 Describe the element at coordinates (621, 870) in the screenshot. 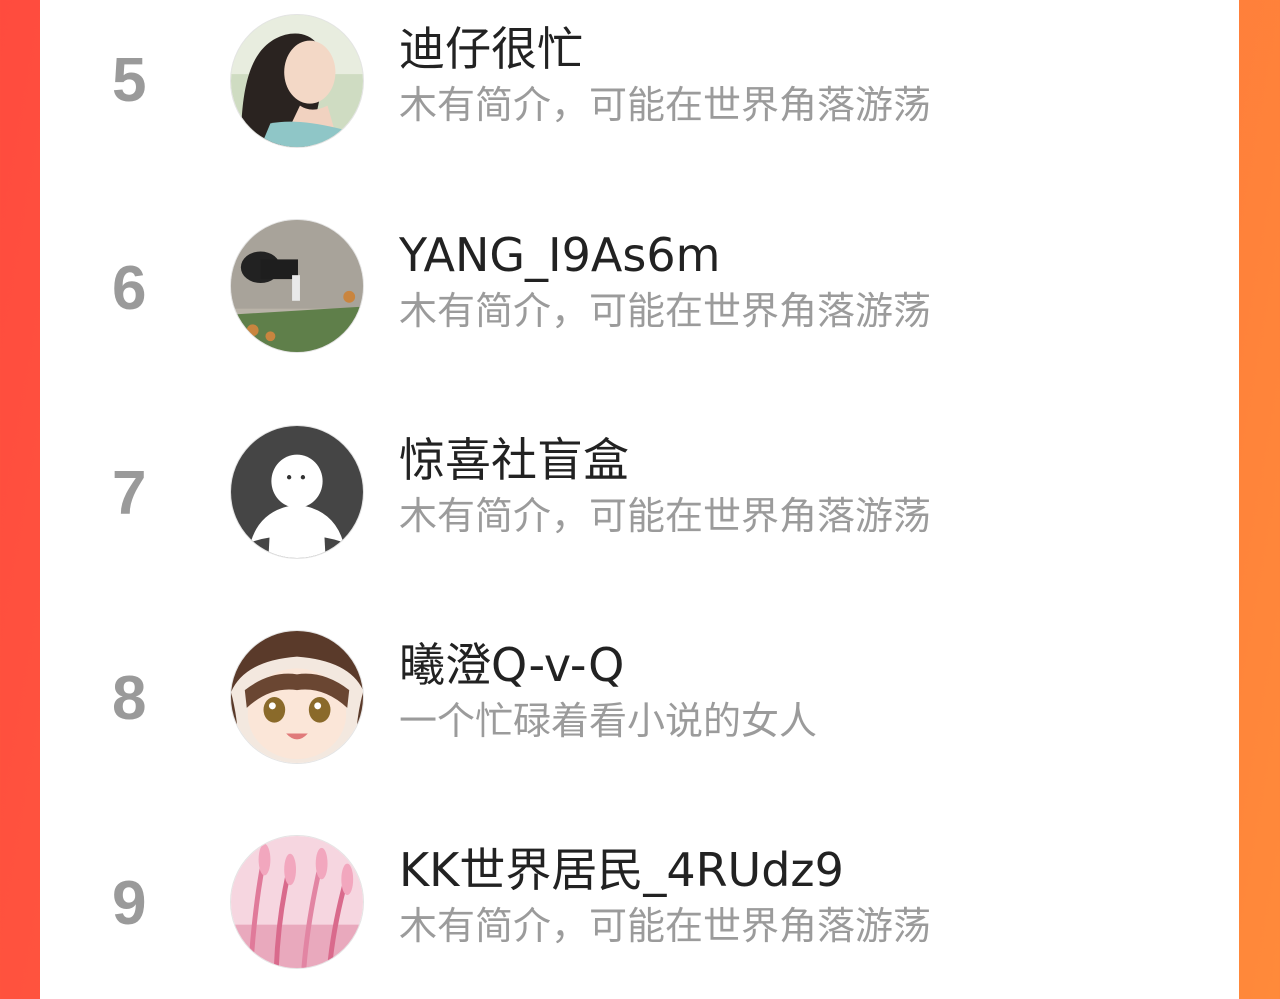

I see `user-name: KK世界居民_4RUdz9` at that location.